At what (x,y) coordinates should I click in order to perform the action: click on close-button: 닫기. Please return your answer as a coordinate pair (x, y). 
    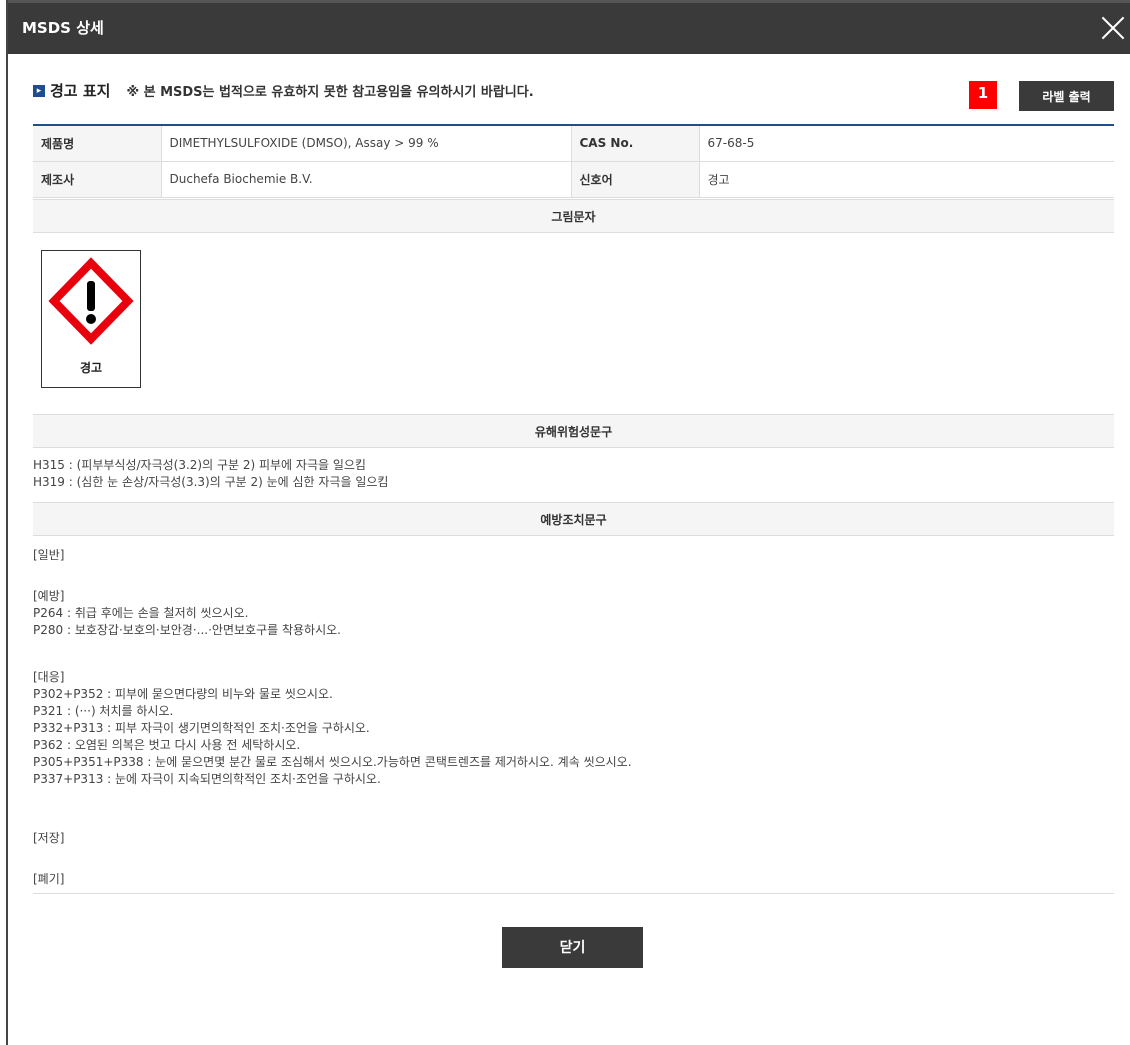
    Looking at the image, I should click on (572, 947).